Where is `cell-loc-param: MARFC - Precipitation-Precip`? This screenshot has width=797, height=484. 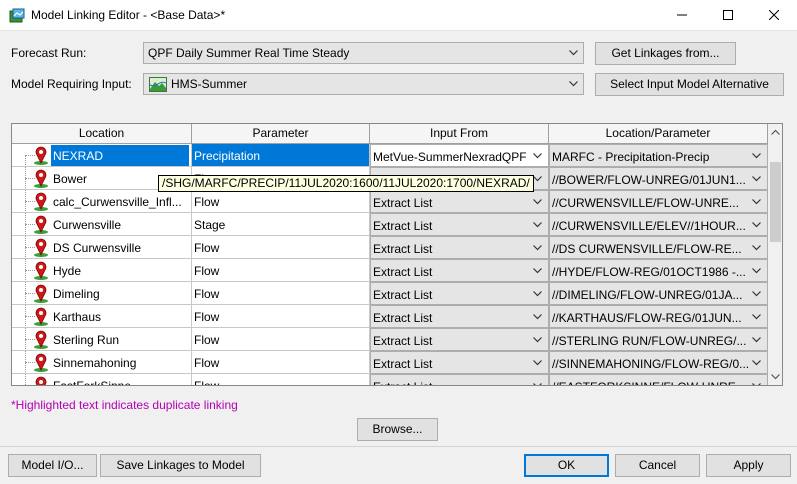 cell-loc-param: MARFC - Precipitation-Precip is located at coordinates (658, 155).